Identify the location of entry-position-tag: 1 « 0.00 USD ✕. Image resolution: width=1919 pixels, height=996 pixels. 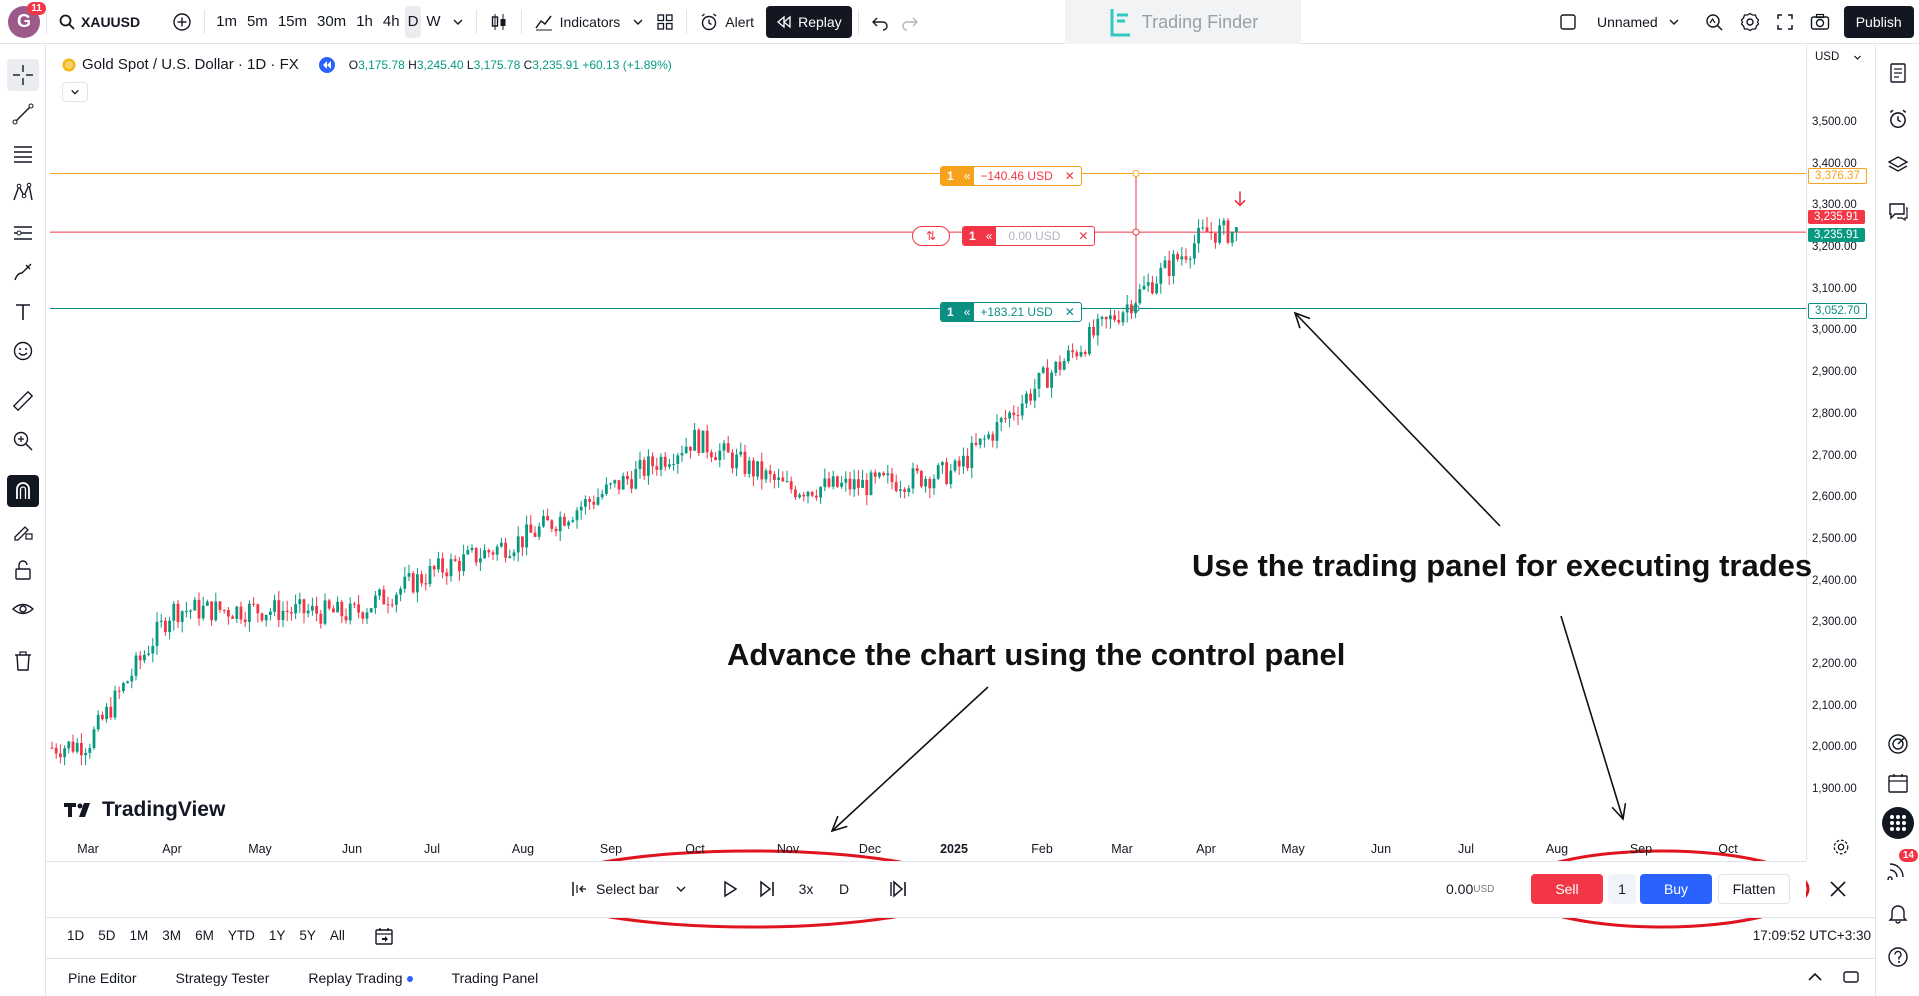
(1029, 236).